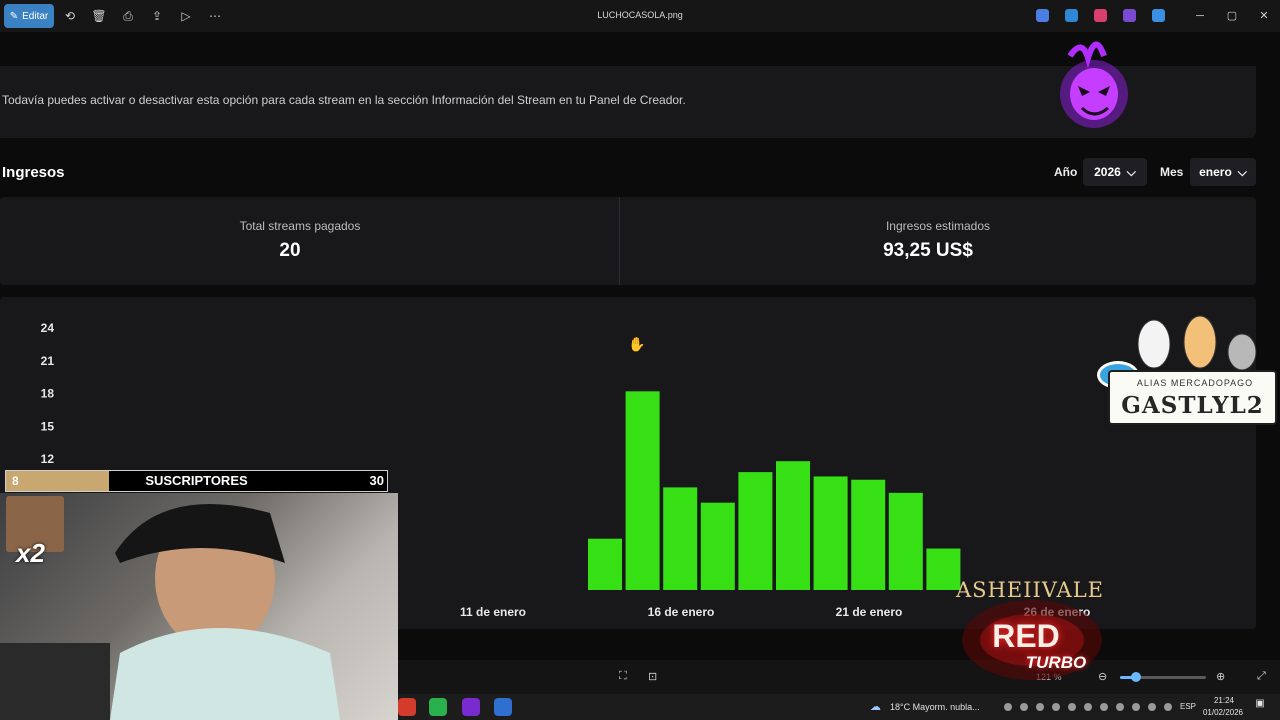 This screenshot has width=1280, height=720. I want to click on edit-icon: ✎, so click(14, 16).